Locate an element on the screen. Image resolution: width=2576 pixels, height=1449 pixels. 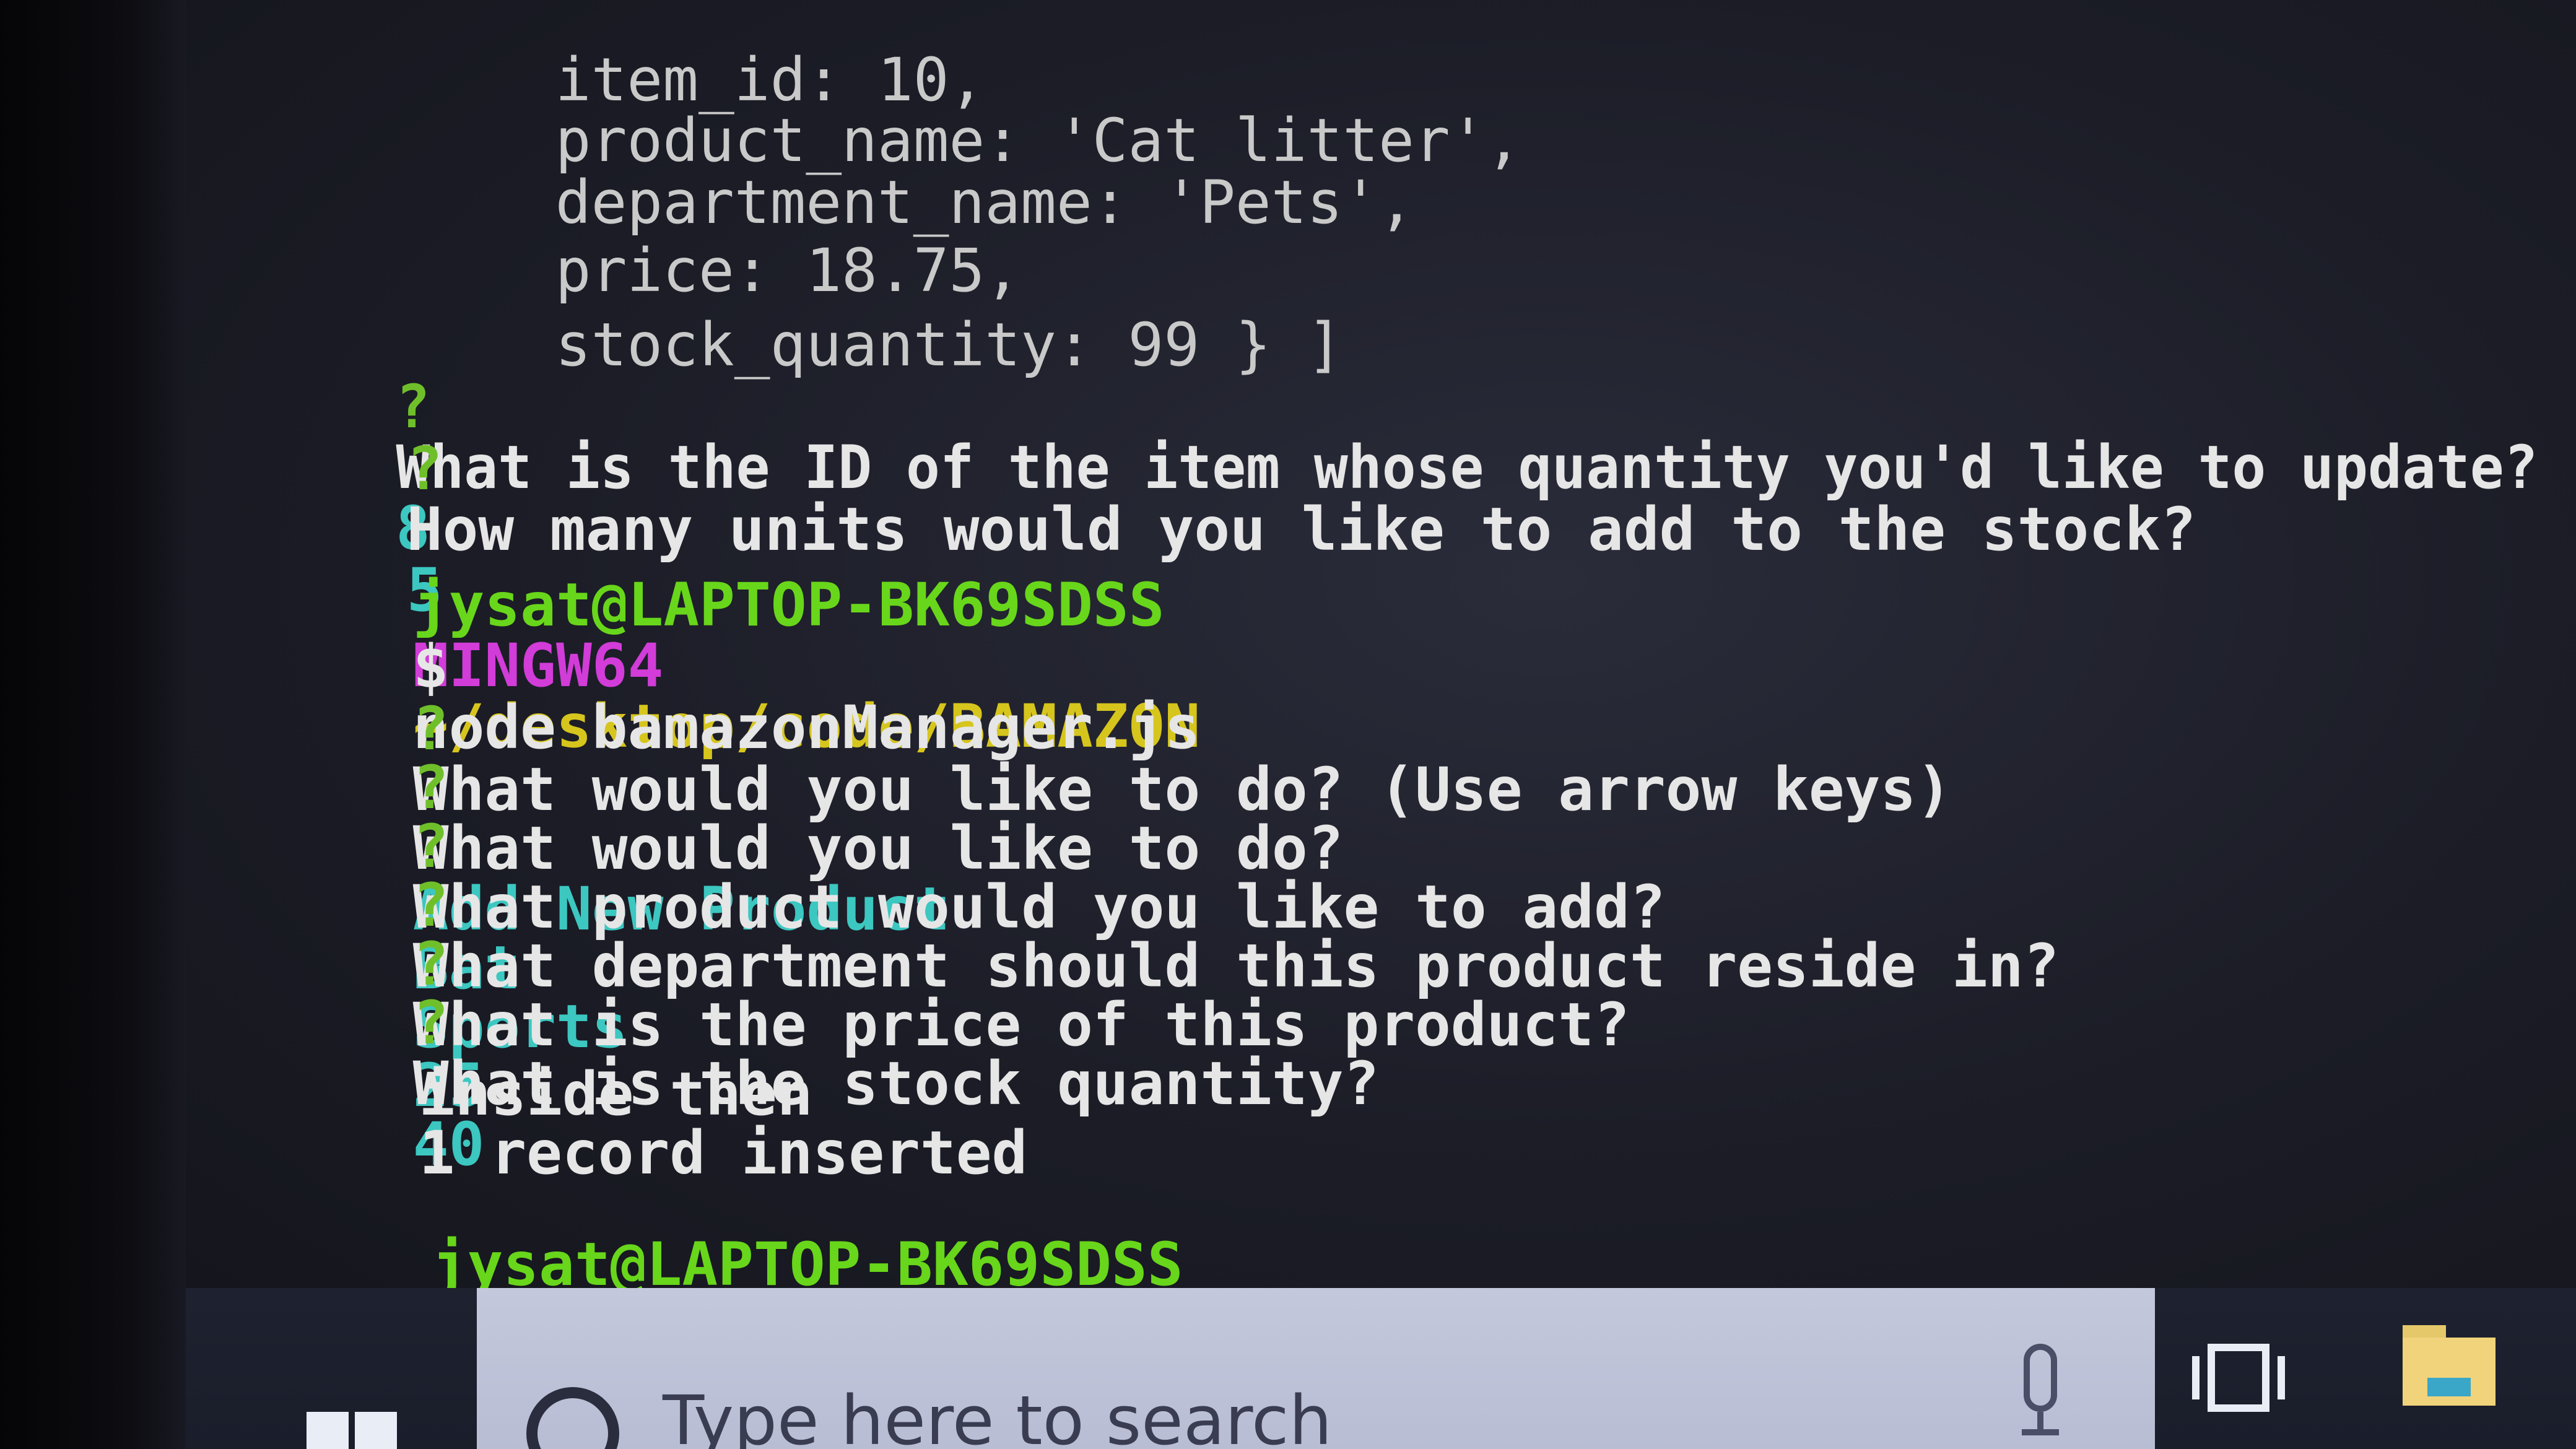
microphone-icon is located at coordinates (2040, 1390).